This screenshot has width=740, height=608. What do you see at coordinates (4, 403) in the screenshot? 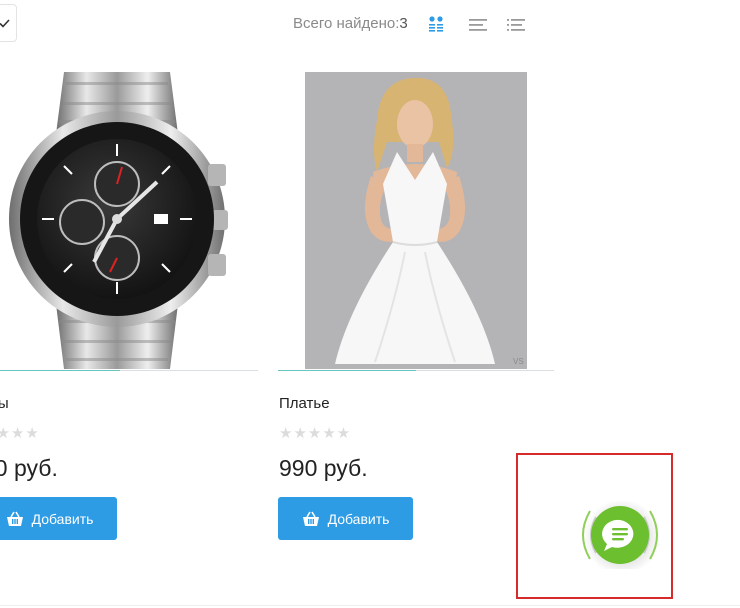
I see `product-title: асы` at bounding box center [4, 403].